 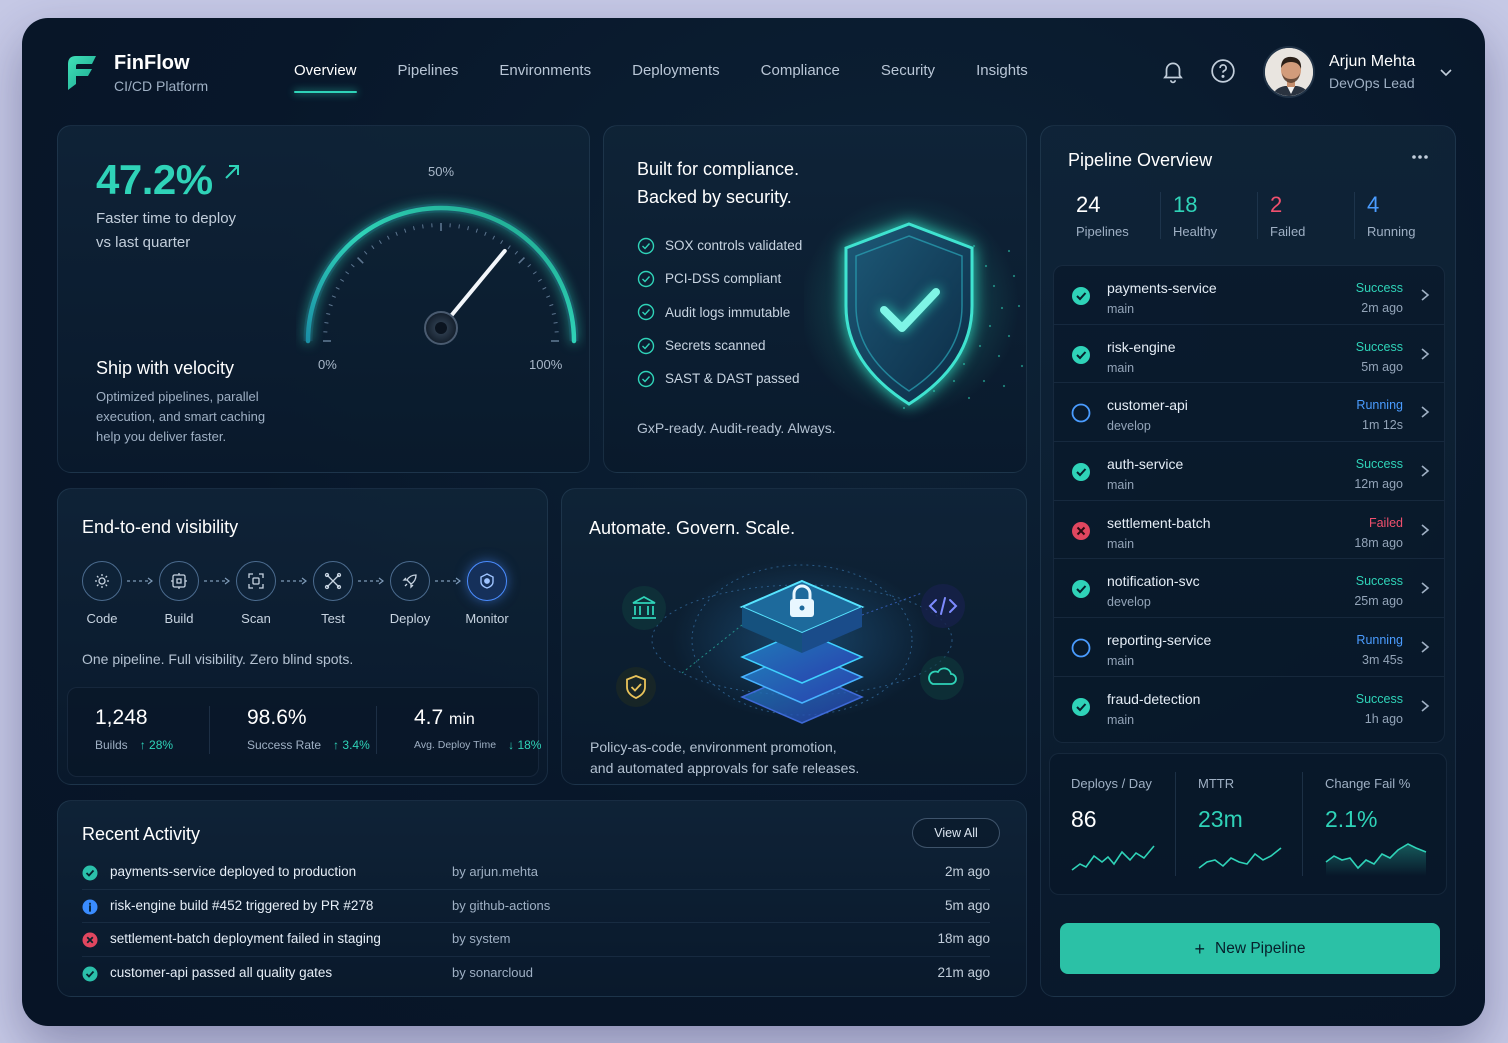 I want to click on user-role: DevOps Lead, so click(x=1372, y=83).